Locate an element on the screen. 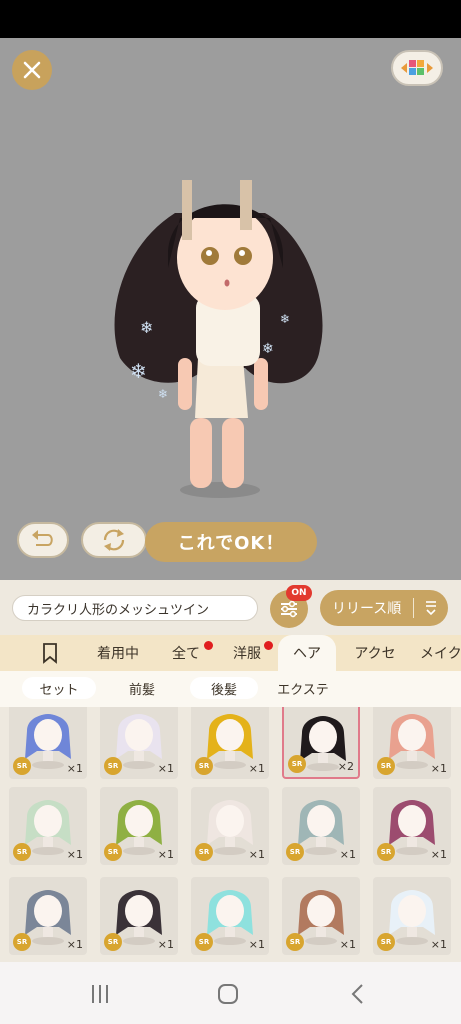 Image resolution: width=461 pixels, height=1024 pixels. nav-recents-icon is located at coordinates (100, 994).